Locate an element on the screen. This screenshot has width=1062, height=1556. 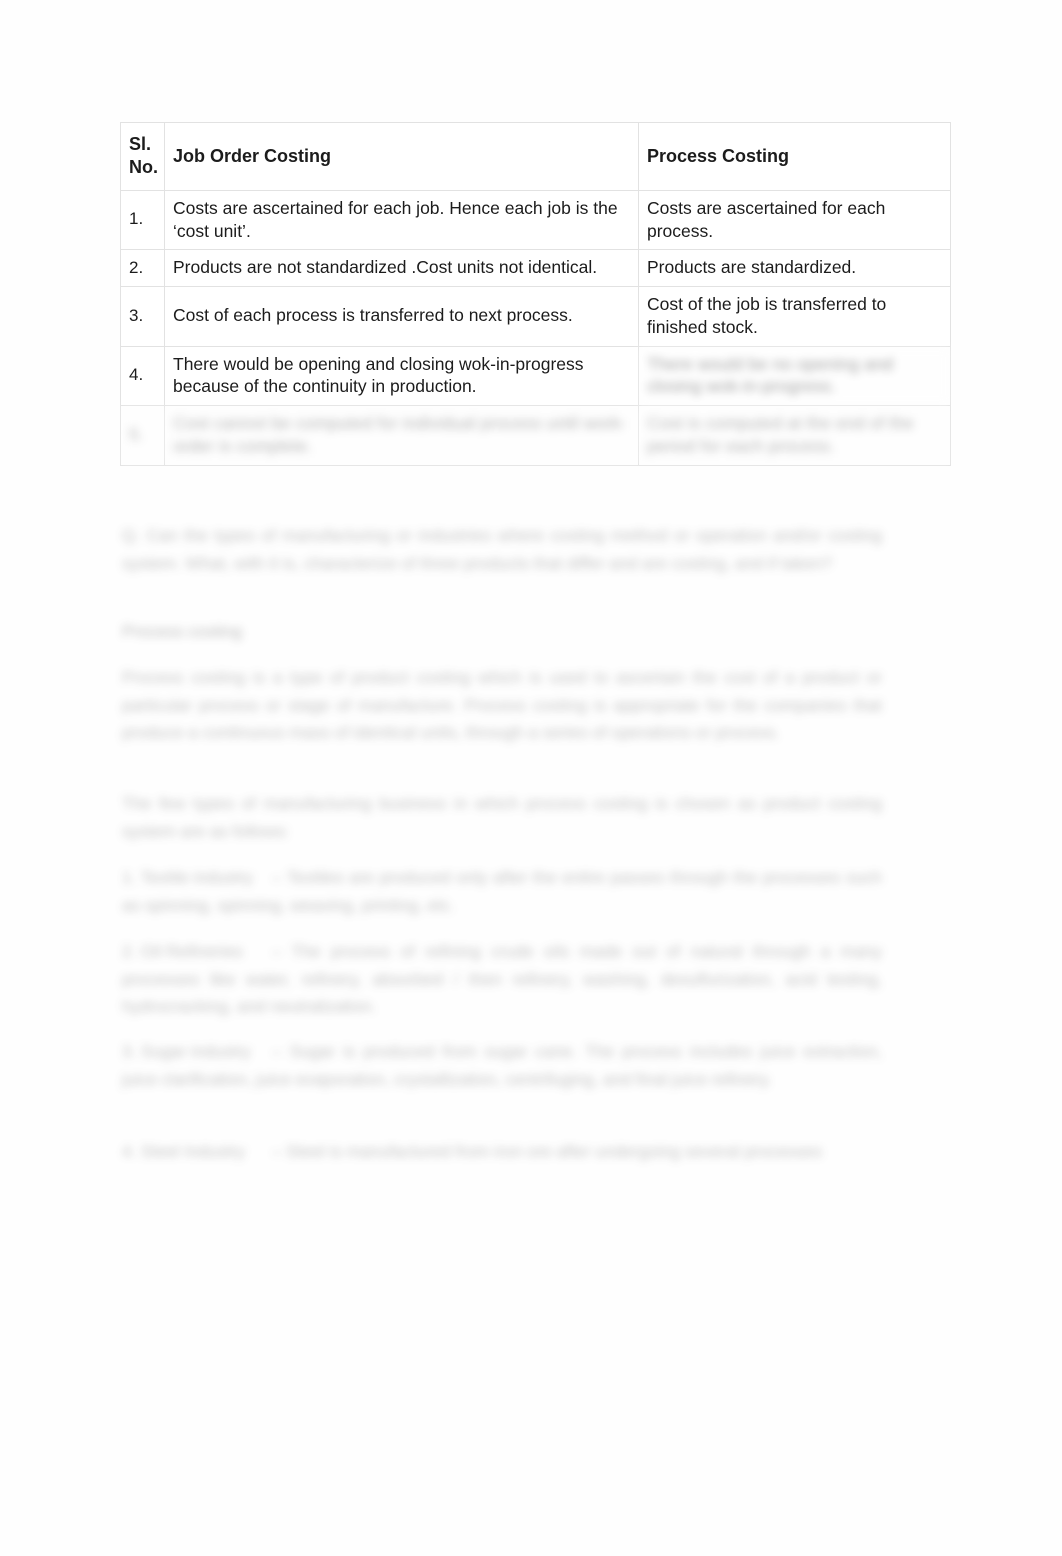
cell-process: Costs are ascertained for each process. is located at coordinates (794, 220).